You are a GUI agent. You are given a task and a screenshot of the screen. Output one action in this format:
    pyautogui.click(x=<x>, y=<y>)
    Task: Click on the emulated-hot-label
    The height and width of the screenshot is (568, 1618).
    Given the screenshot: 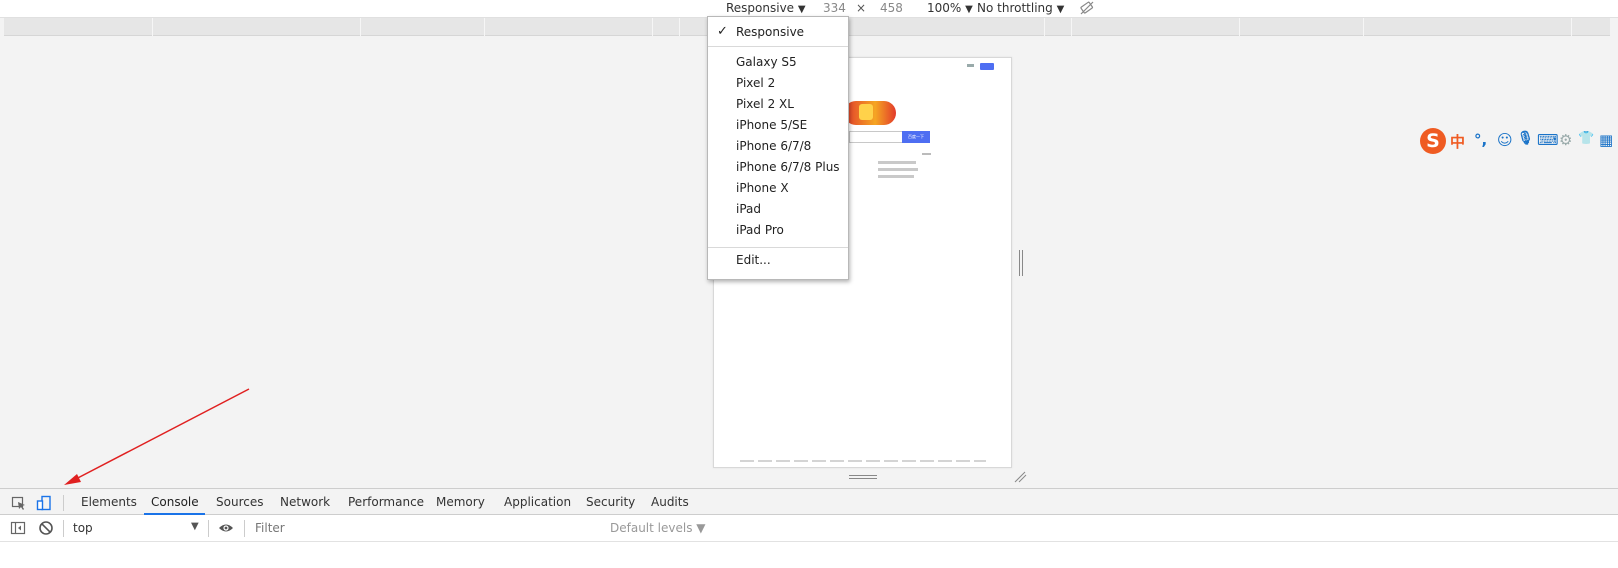 What is the action you would take?
    pyautogui.click(x=926, y=154)
    